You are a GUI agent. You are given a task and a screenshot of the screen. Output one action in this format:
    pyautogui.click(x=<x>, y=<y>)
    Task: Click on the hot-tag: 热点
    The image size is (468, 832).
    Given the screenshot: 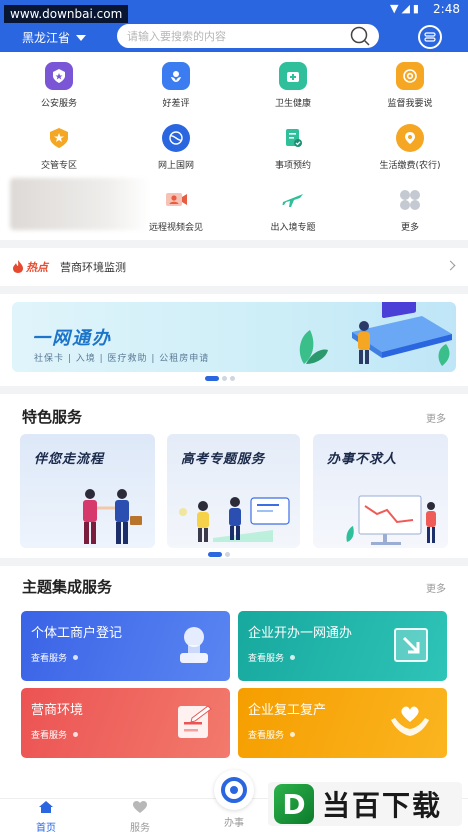 What is the action you would take?
    pyautogui.click(x=37, y=267)
    